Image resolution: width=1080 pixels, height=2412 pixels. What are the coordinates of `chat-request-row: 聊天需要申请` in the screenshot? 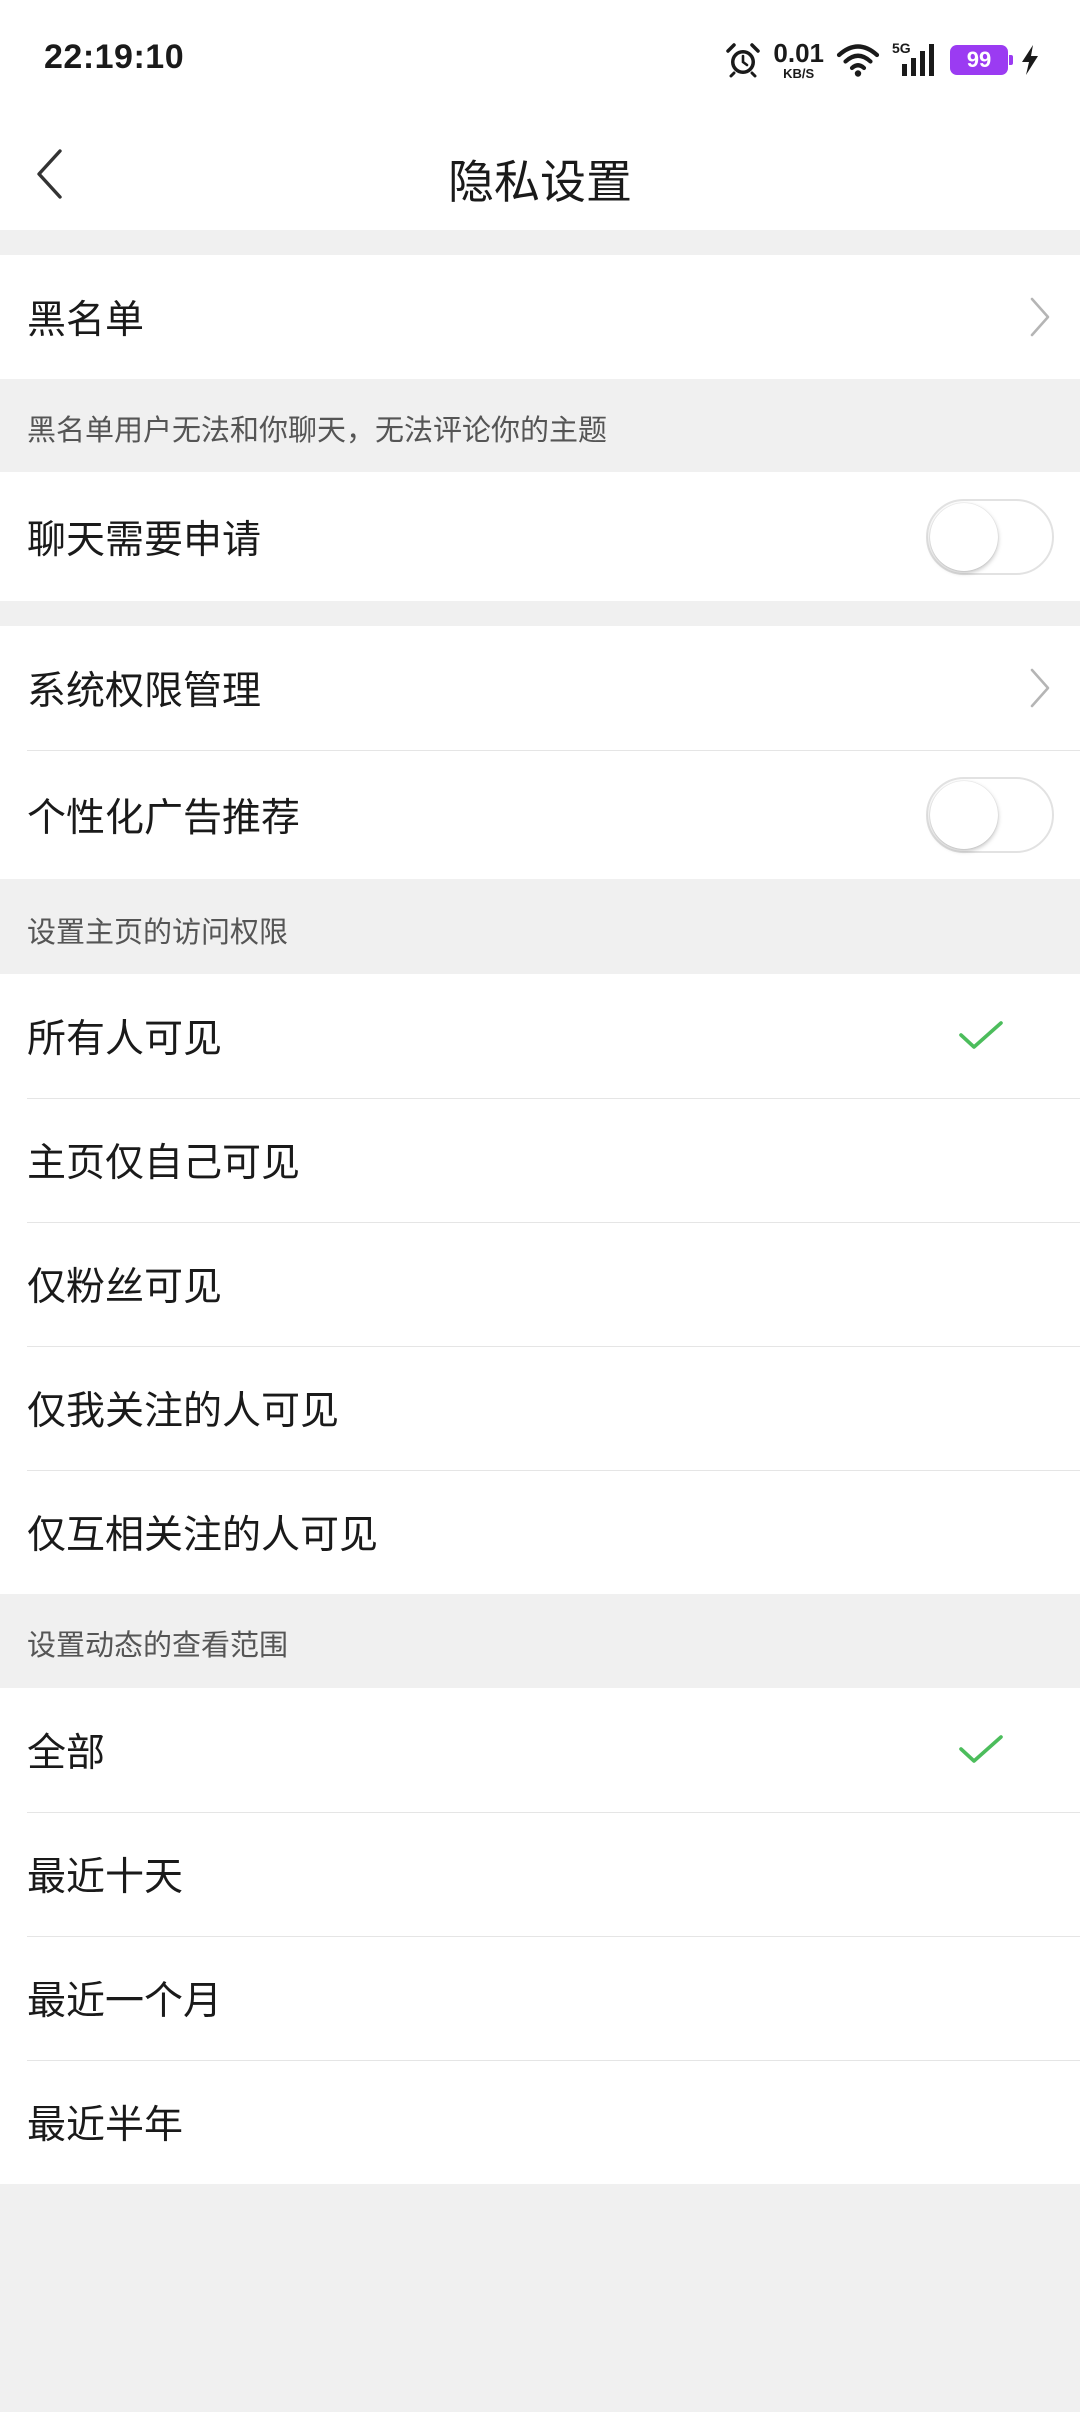 It's located at (540, 536).